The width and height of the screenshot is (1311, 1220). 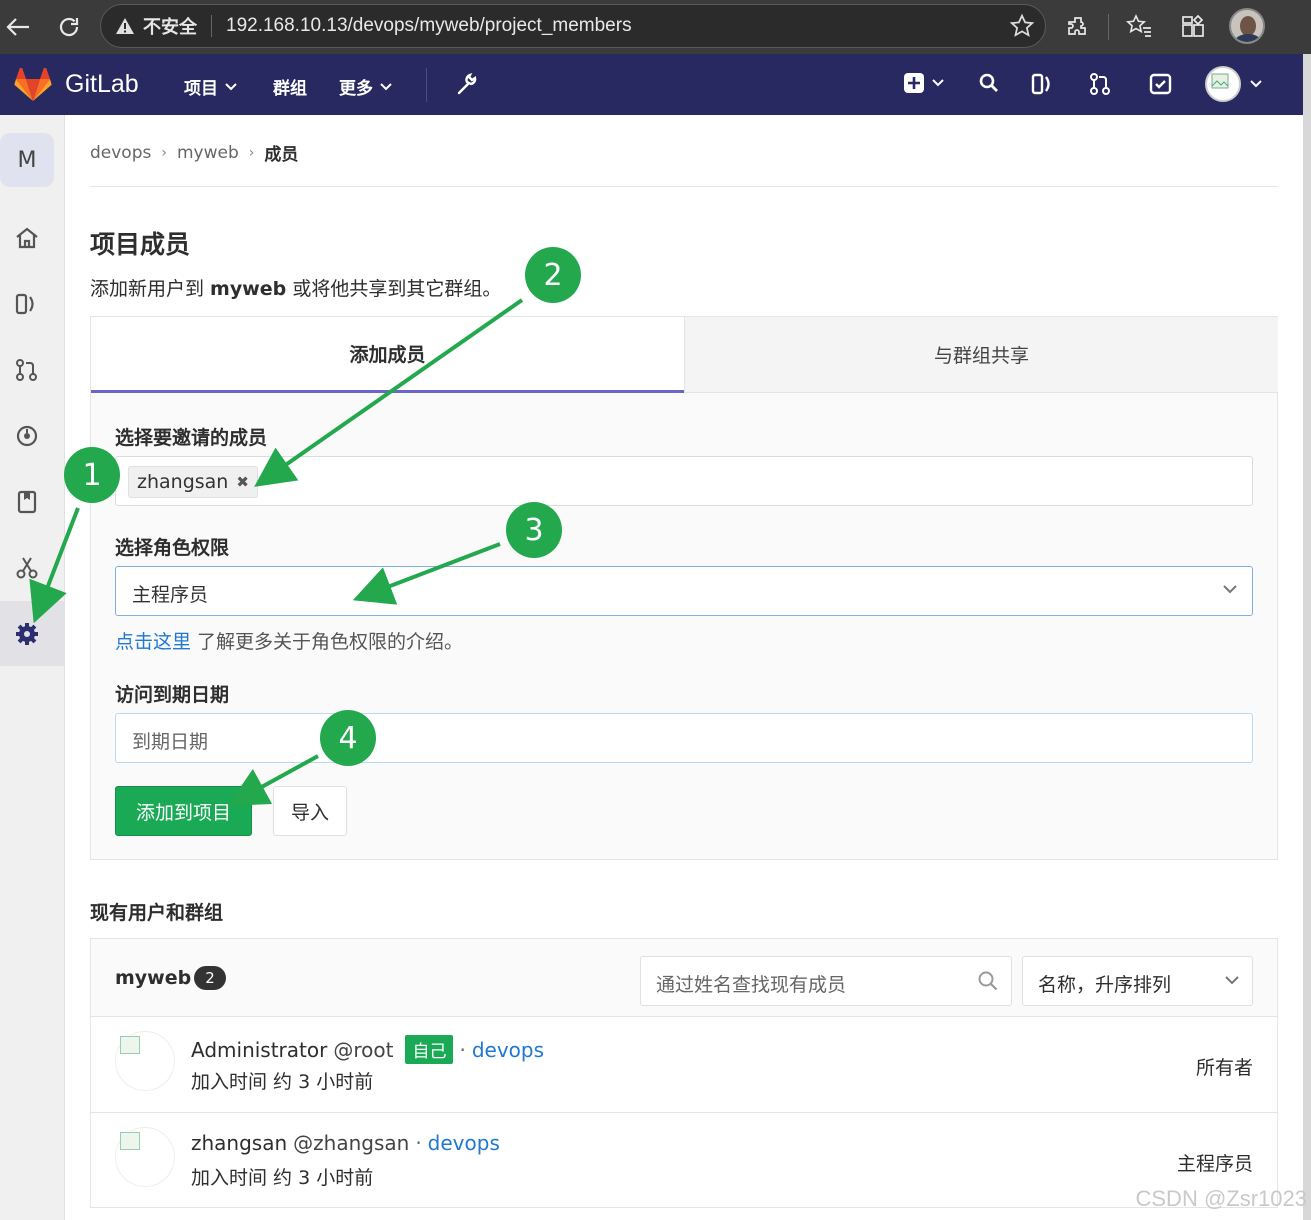 What do you see at coordinates (1224, 1068) in the screenshot?
I see `member-role: 所有者` at bounding box center [1224, 1068].